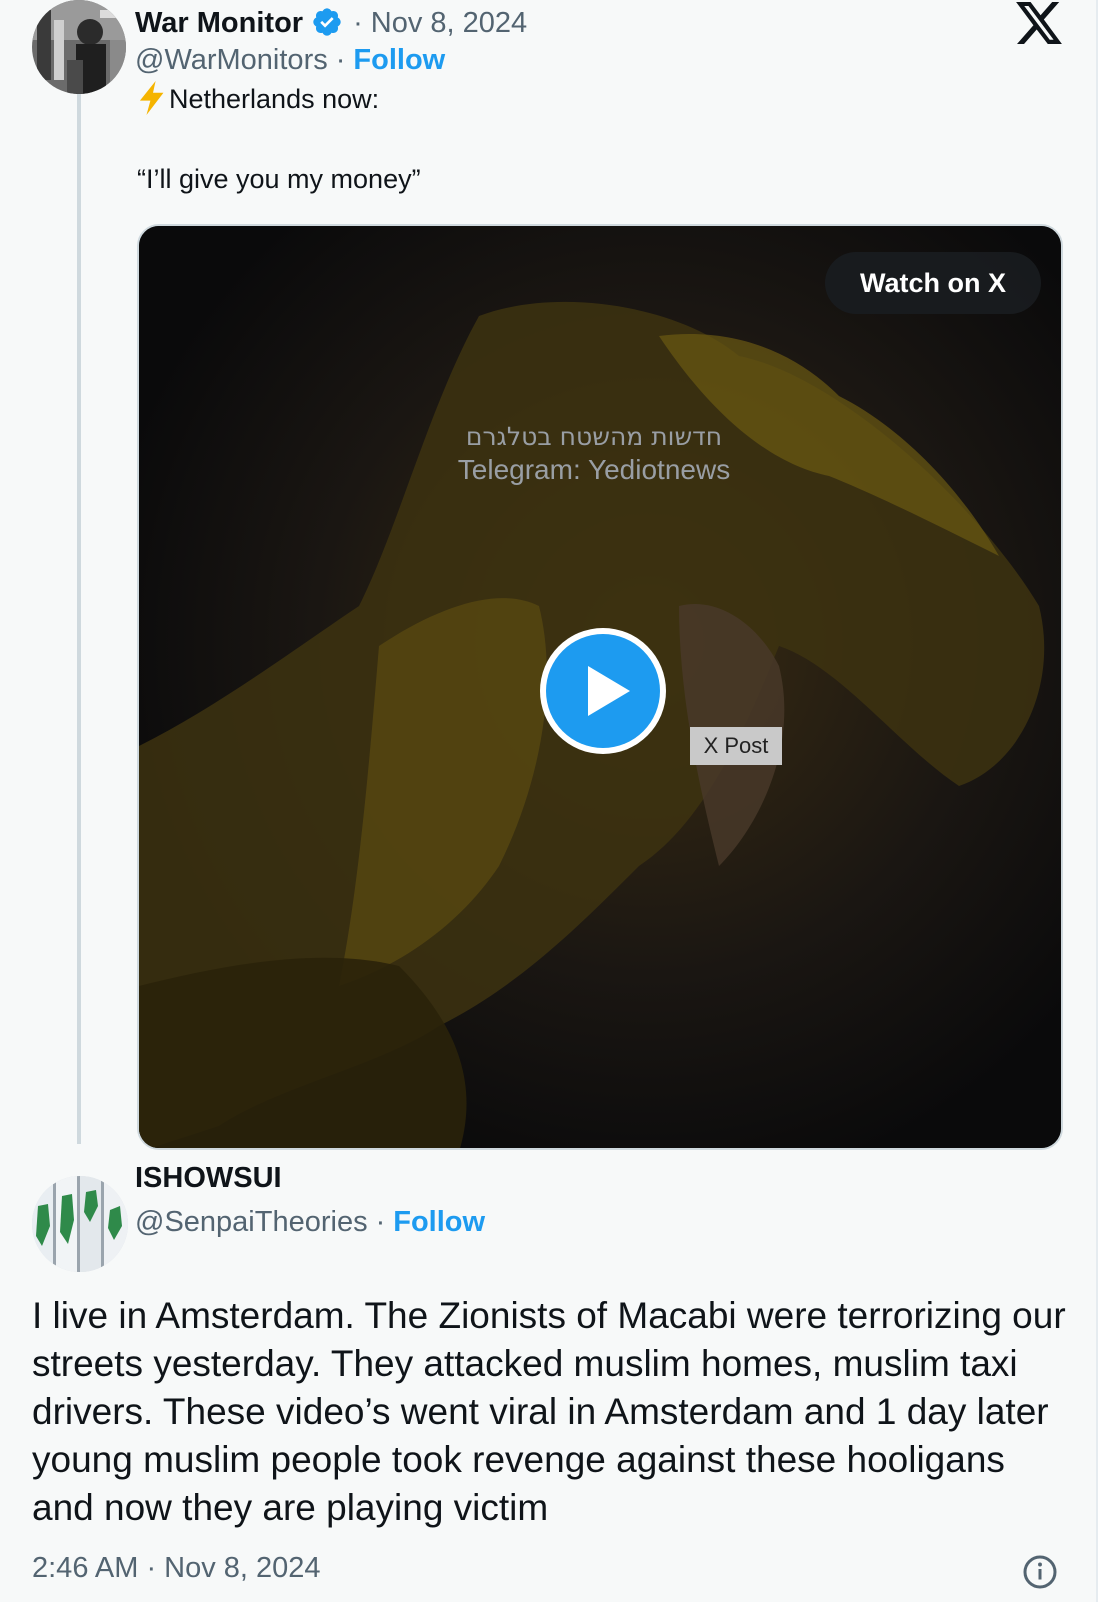  Describe the element at coordinates (736, 746) in the screenshot. I see `x-post-tag: X Post` at that location.